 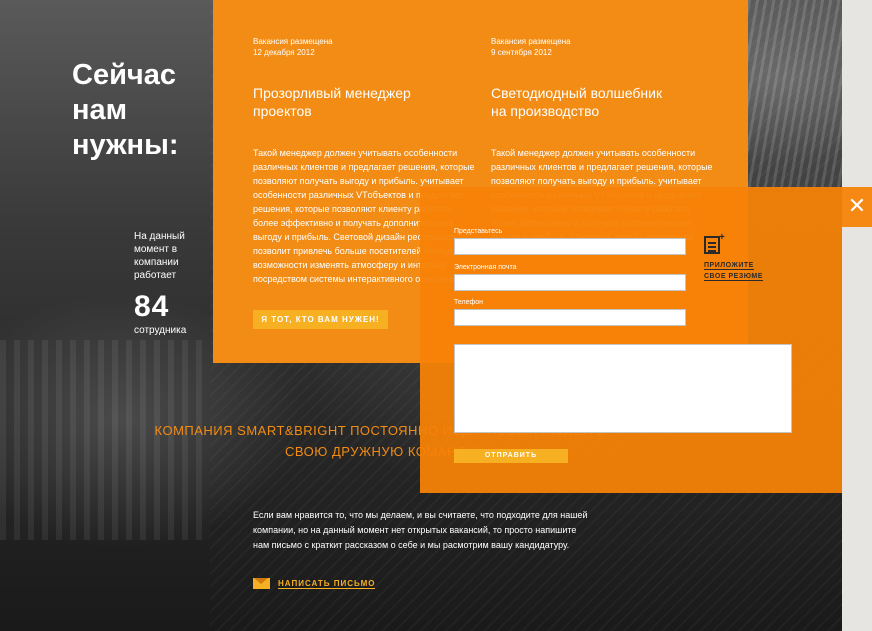 What do you see at coordinates (159, 256) in the screenshot?
I see `stats-prefix: На данный момент в компании работает` at bounding box center [159, 256].